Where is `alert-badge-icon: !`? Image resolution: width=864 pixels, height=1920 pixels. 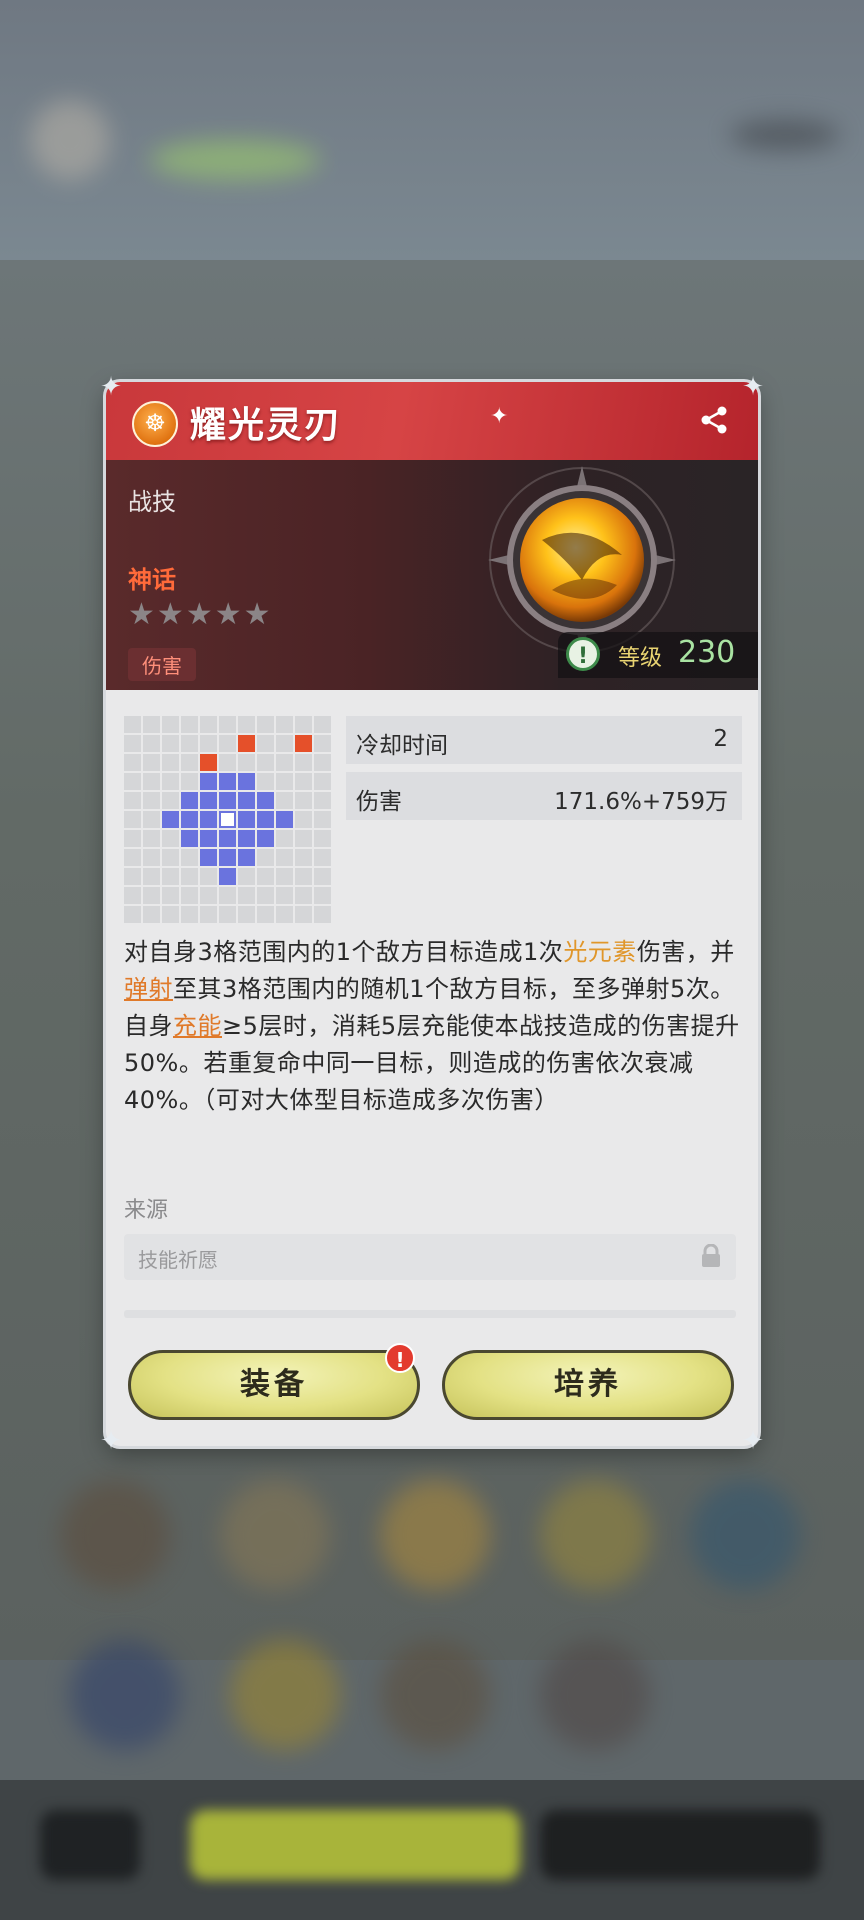 alert-badge-icon: ! is located at coordinates (400, 1358).